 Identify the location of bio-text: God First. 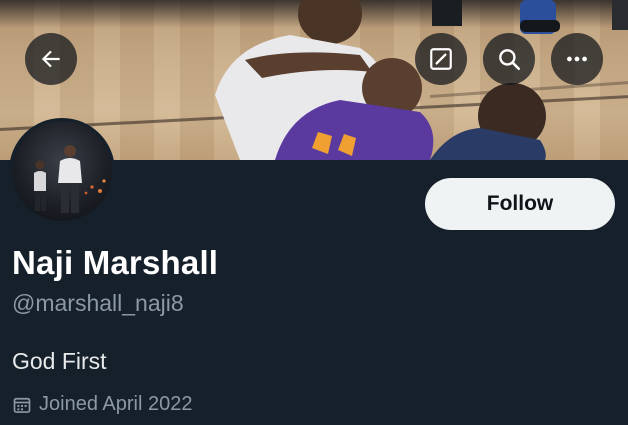
(59, 361).